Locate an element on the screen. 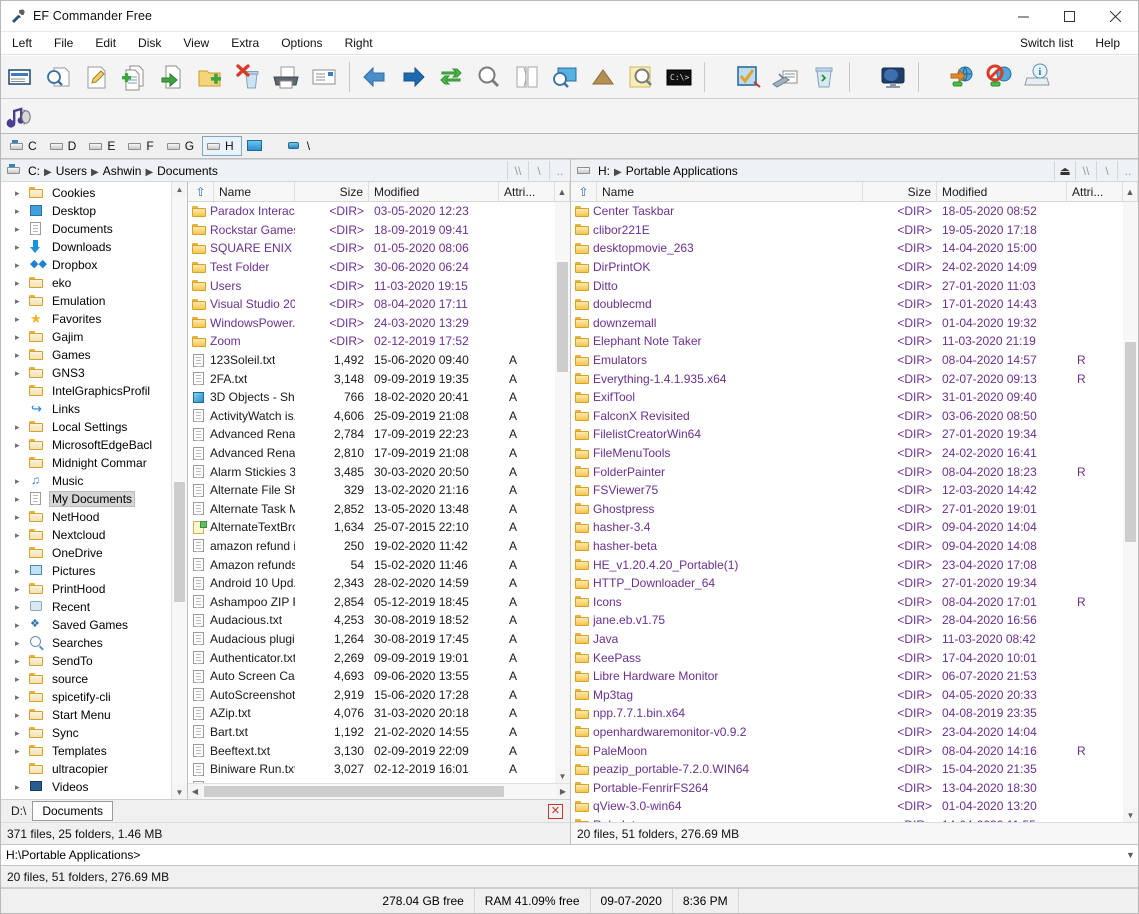 The image size is (1139, 914). left-path-bar: C: ▶ Users ▶ Ashwin ▶ Documents \\ \ .. is located at coordinates (285, 170).